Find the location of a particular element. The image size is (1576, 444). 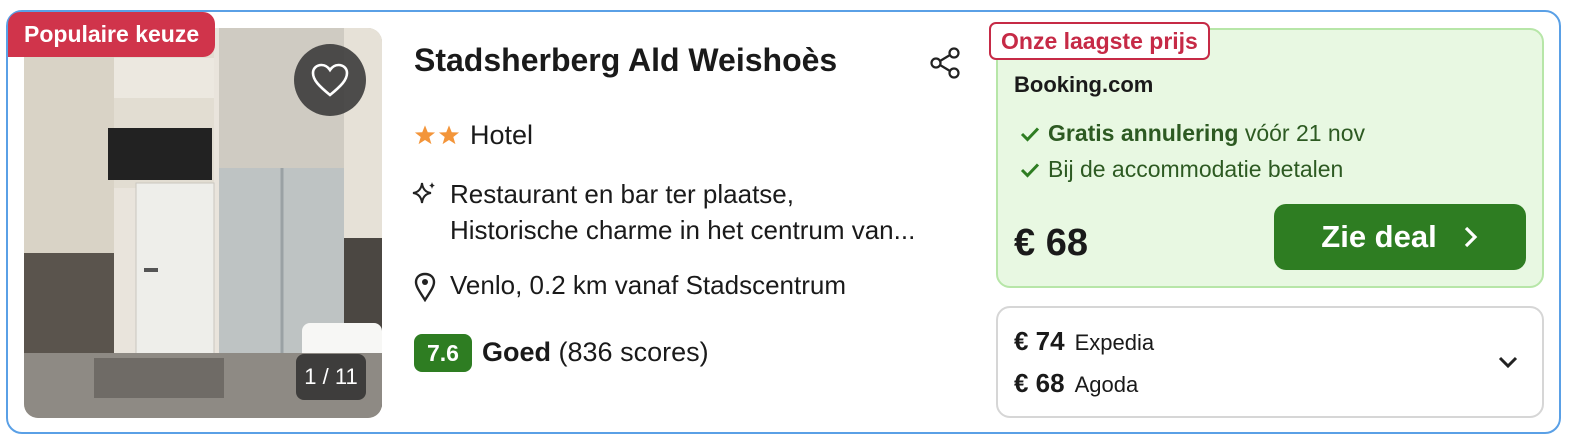

see-deal-button: Zie deal is located at coordinates (1400, 237).